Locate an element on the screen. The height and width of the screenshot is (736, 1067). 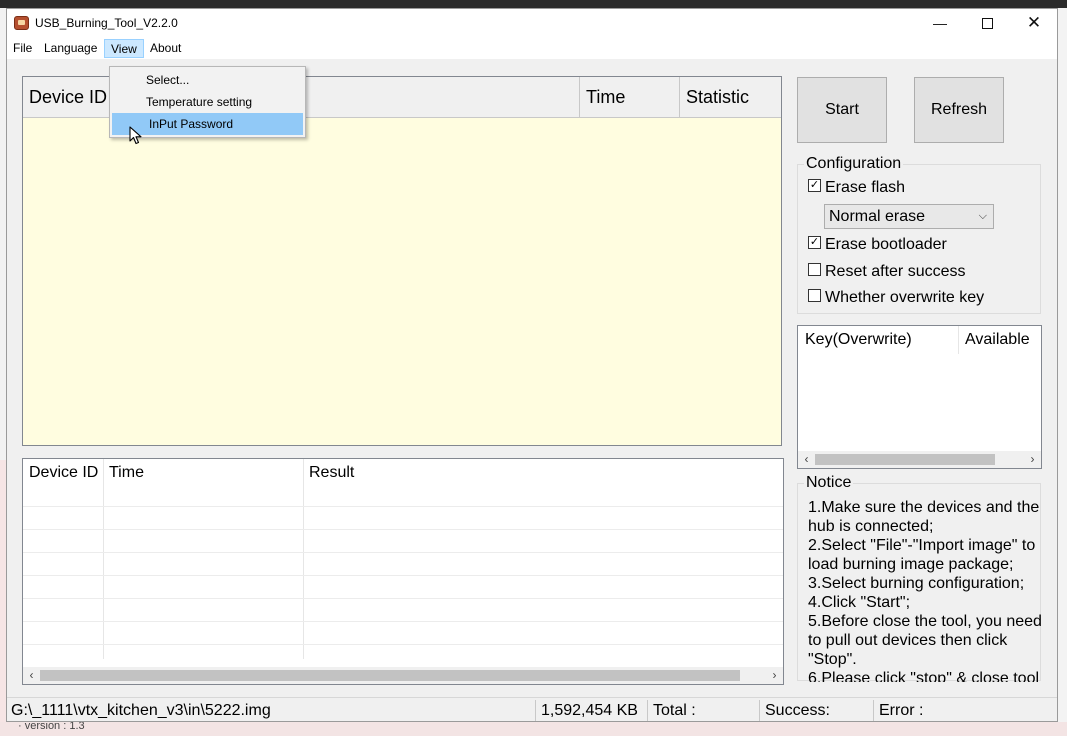
background-window-right is located at coordinates (1062, 372).